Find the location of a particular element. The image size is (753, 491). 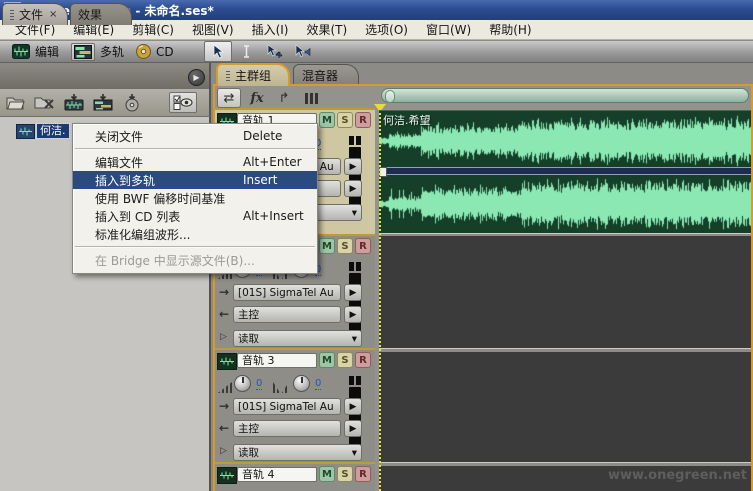

tab-files-label: 文件 is located at coordinates (31, 15).